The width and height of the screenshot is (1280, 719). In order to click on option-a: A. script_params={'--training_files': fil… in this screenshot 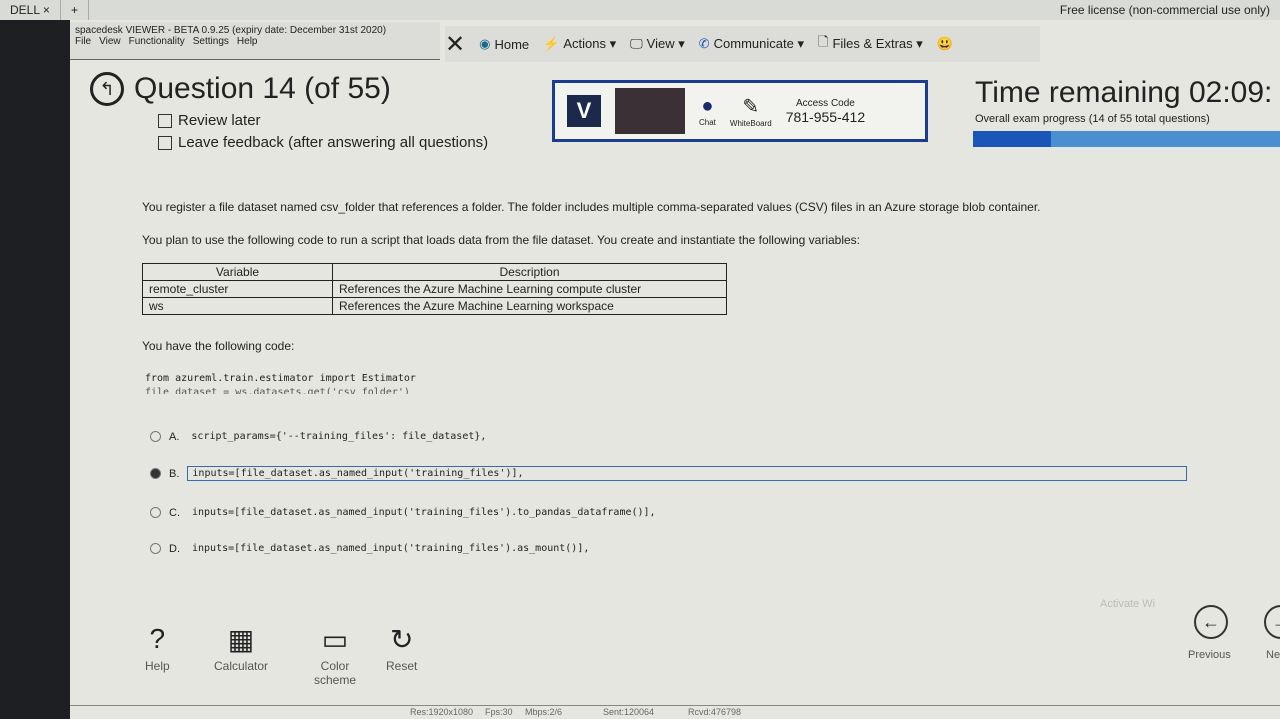, I will do `click(320, 436)`.